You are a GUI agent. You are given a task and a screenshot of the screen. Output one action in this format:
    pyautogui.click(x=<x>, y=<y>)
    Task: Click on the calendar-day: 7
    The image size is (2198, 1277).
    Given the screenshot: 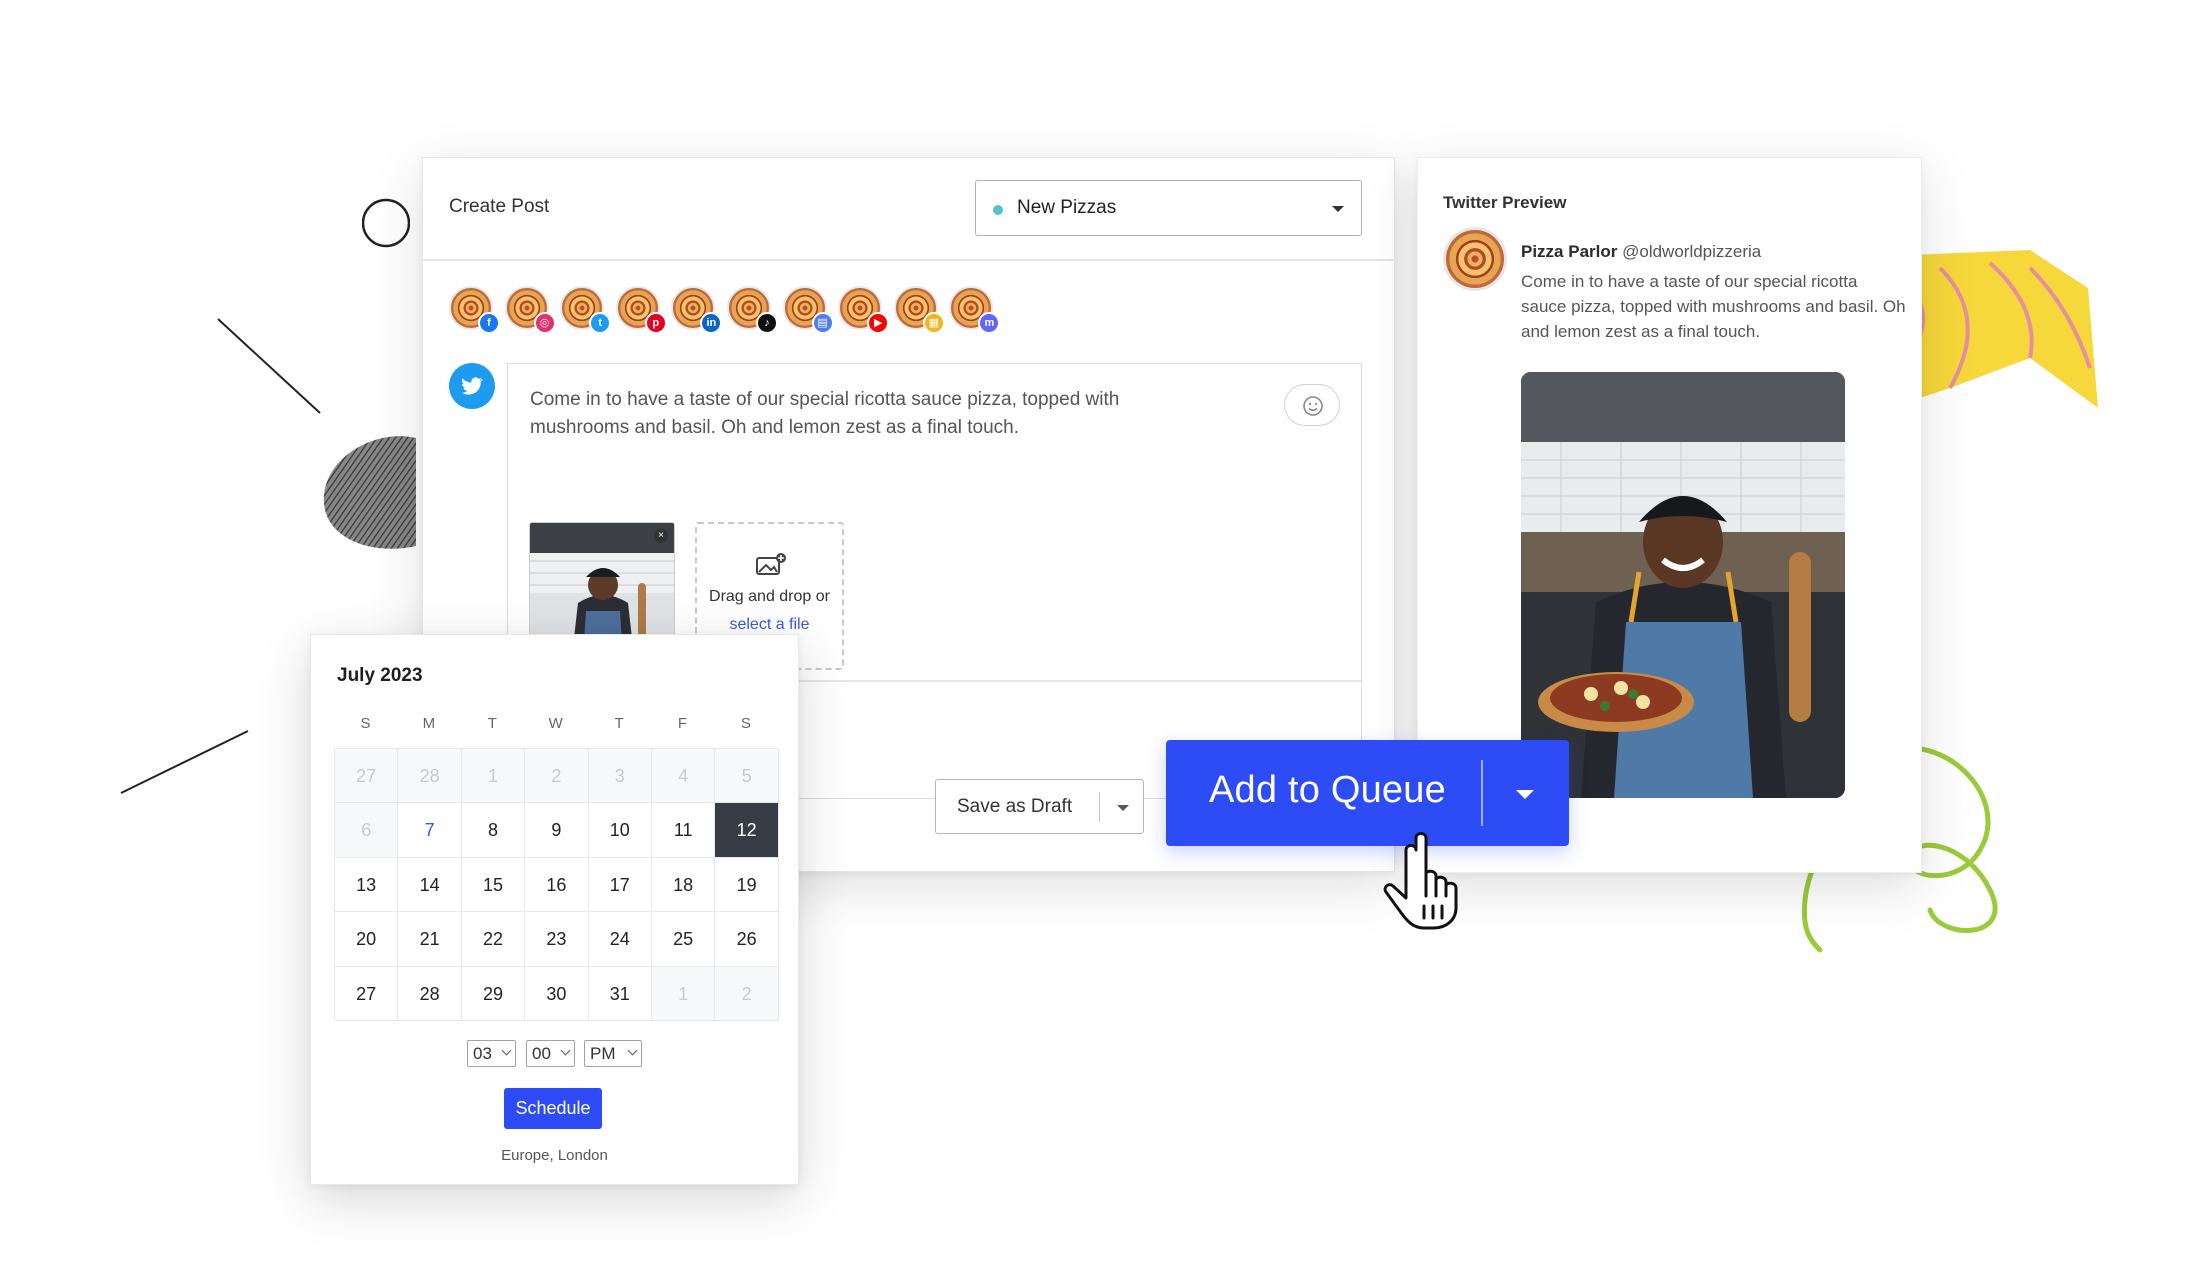 What is the action you would take?
    pyautogui.click(x=430, y=830)
    